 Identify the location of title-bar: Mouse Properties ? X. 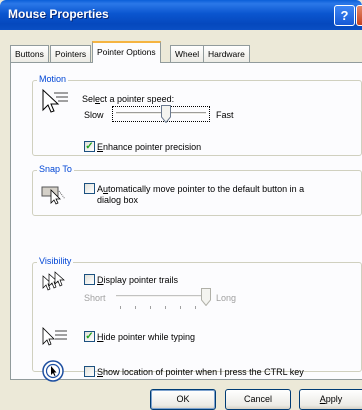
(181, 15).